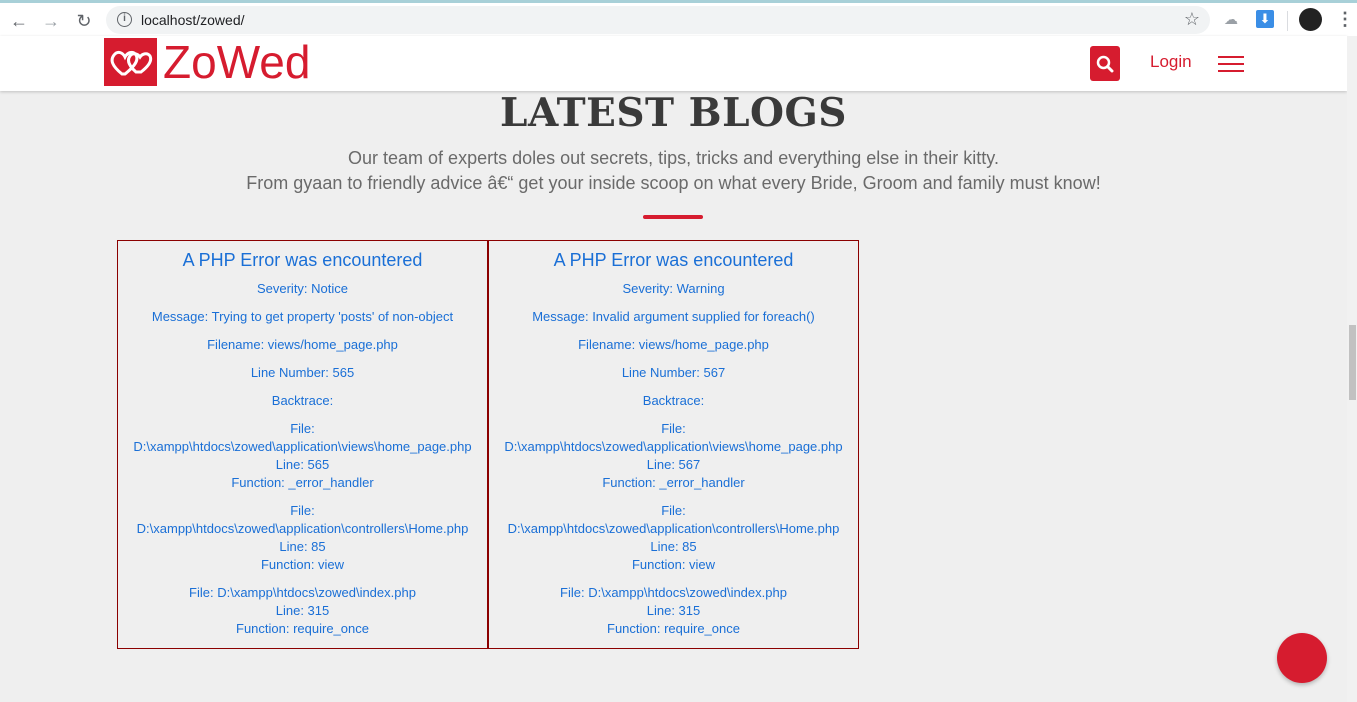 This screenshot has height=702, width=1357. I want to click on search-button, so click(1105, 63).